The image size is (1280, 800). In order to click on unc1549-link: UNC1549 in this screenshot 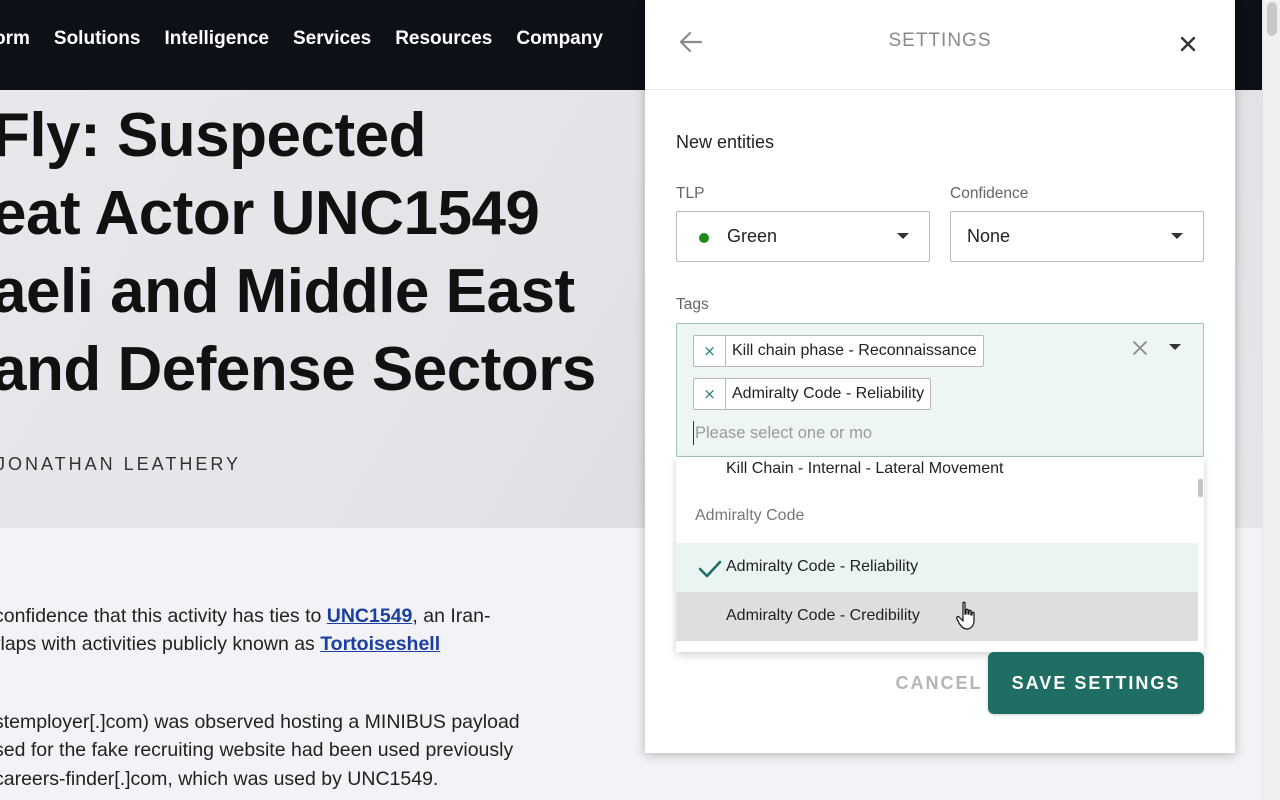, I will do `click(370, 616)`.